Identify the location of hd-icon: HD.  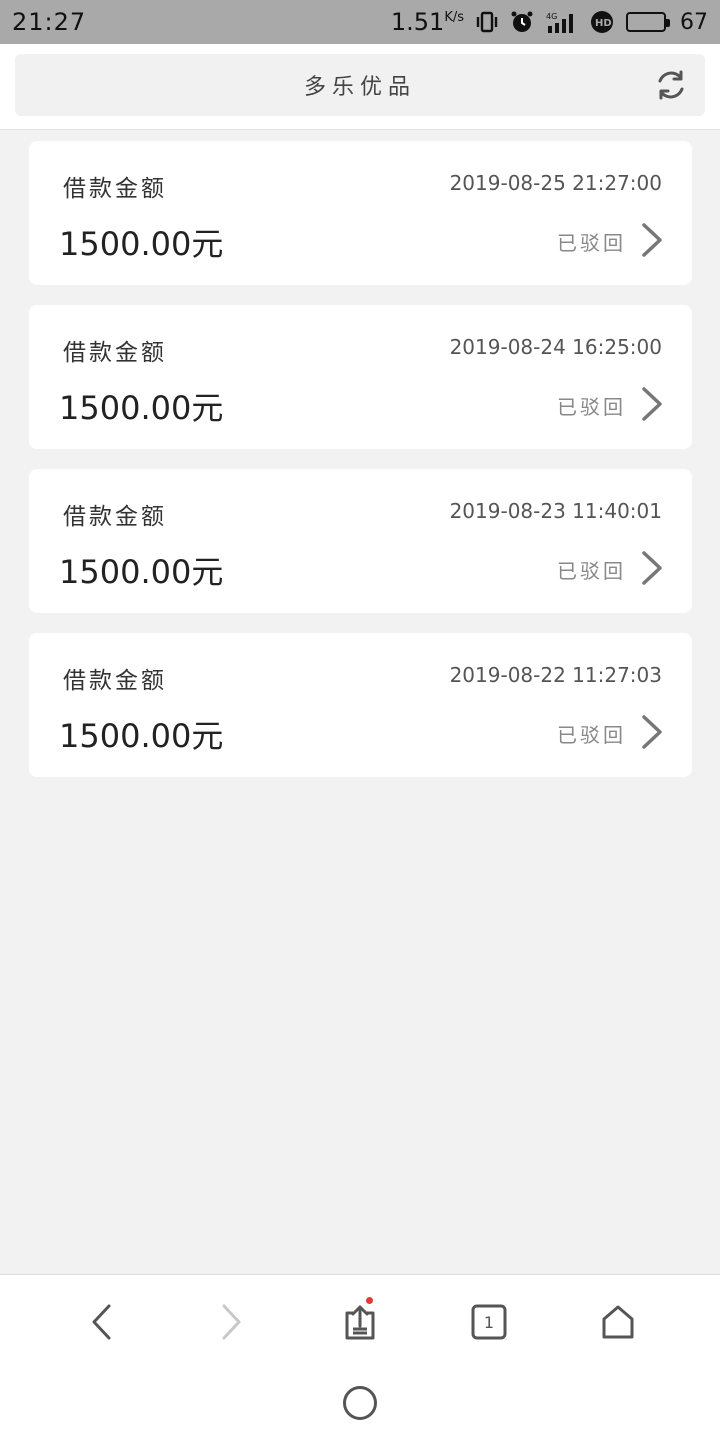
(602, 22).